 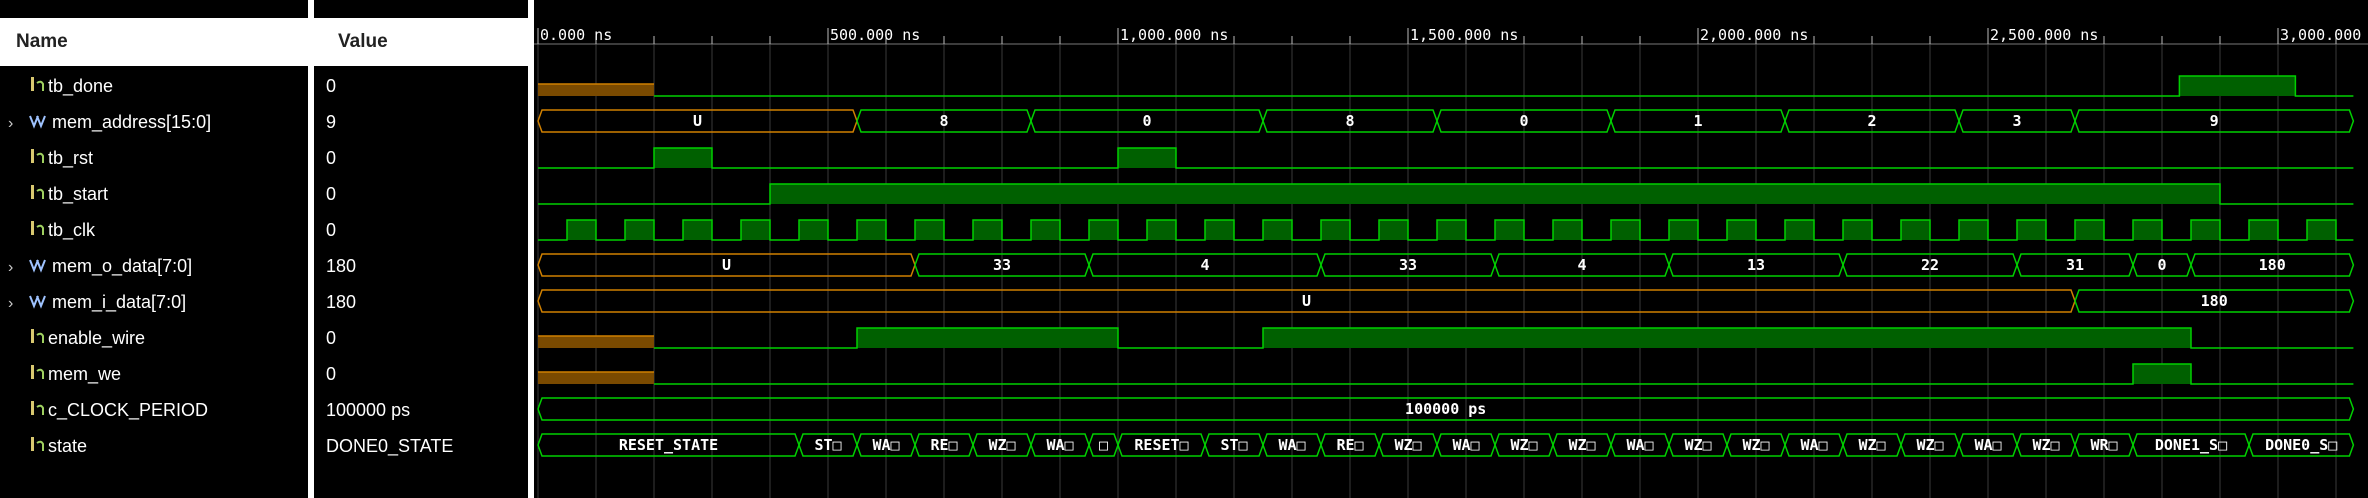 I want to click on signal-name: mem_i_data[7:0], so click(x=119, y=302).